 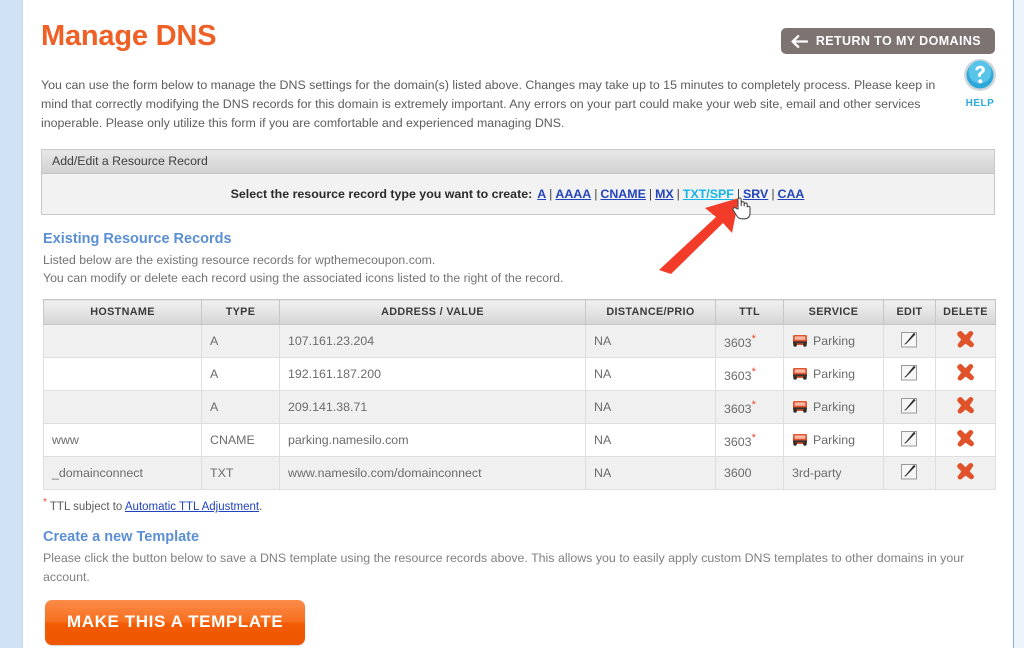 What do you see at coordinates (622, 194) in the screenshot?
I see `record-type-link-cname: CNAME` at bounding box center [622, 194].